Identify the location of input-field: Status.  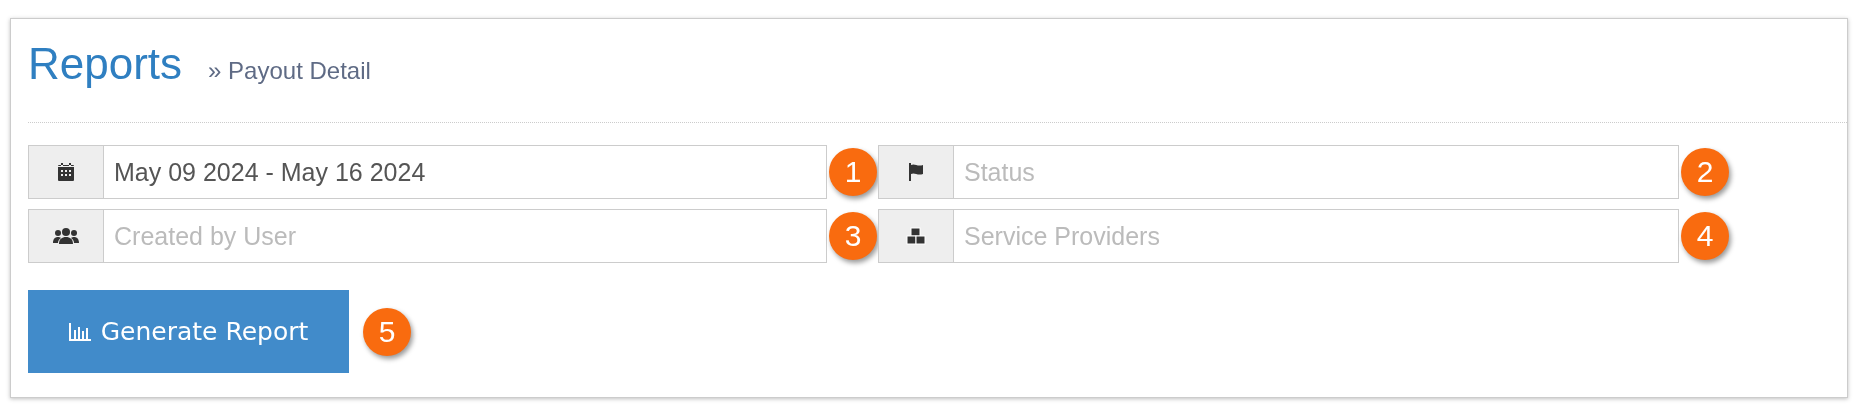
(1316, 172).